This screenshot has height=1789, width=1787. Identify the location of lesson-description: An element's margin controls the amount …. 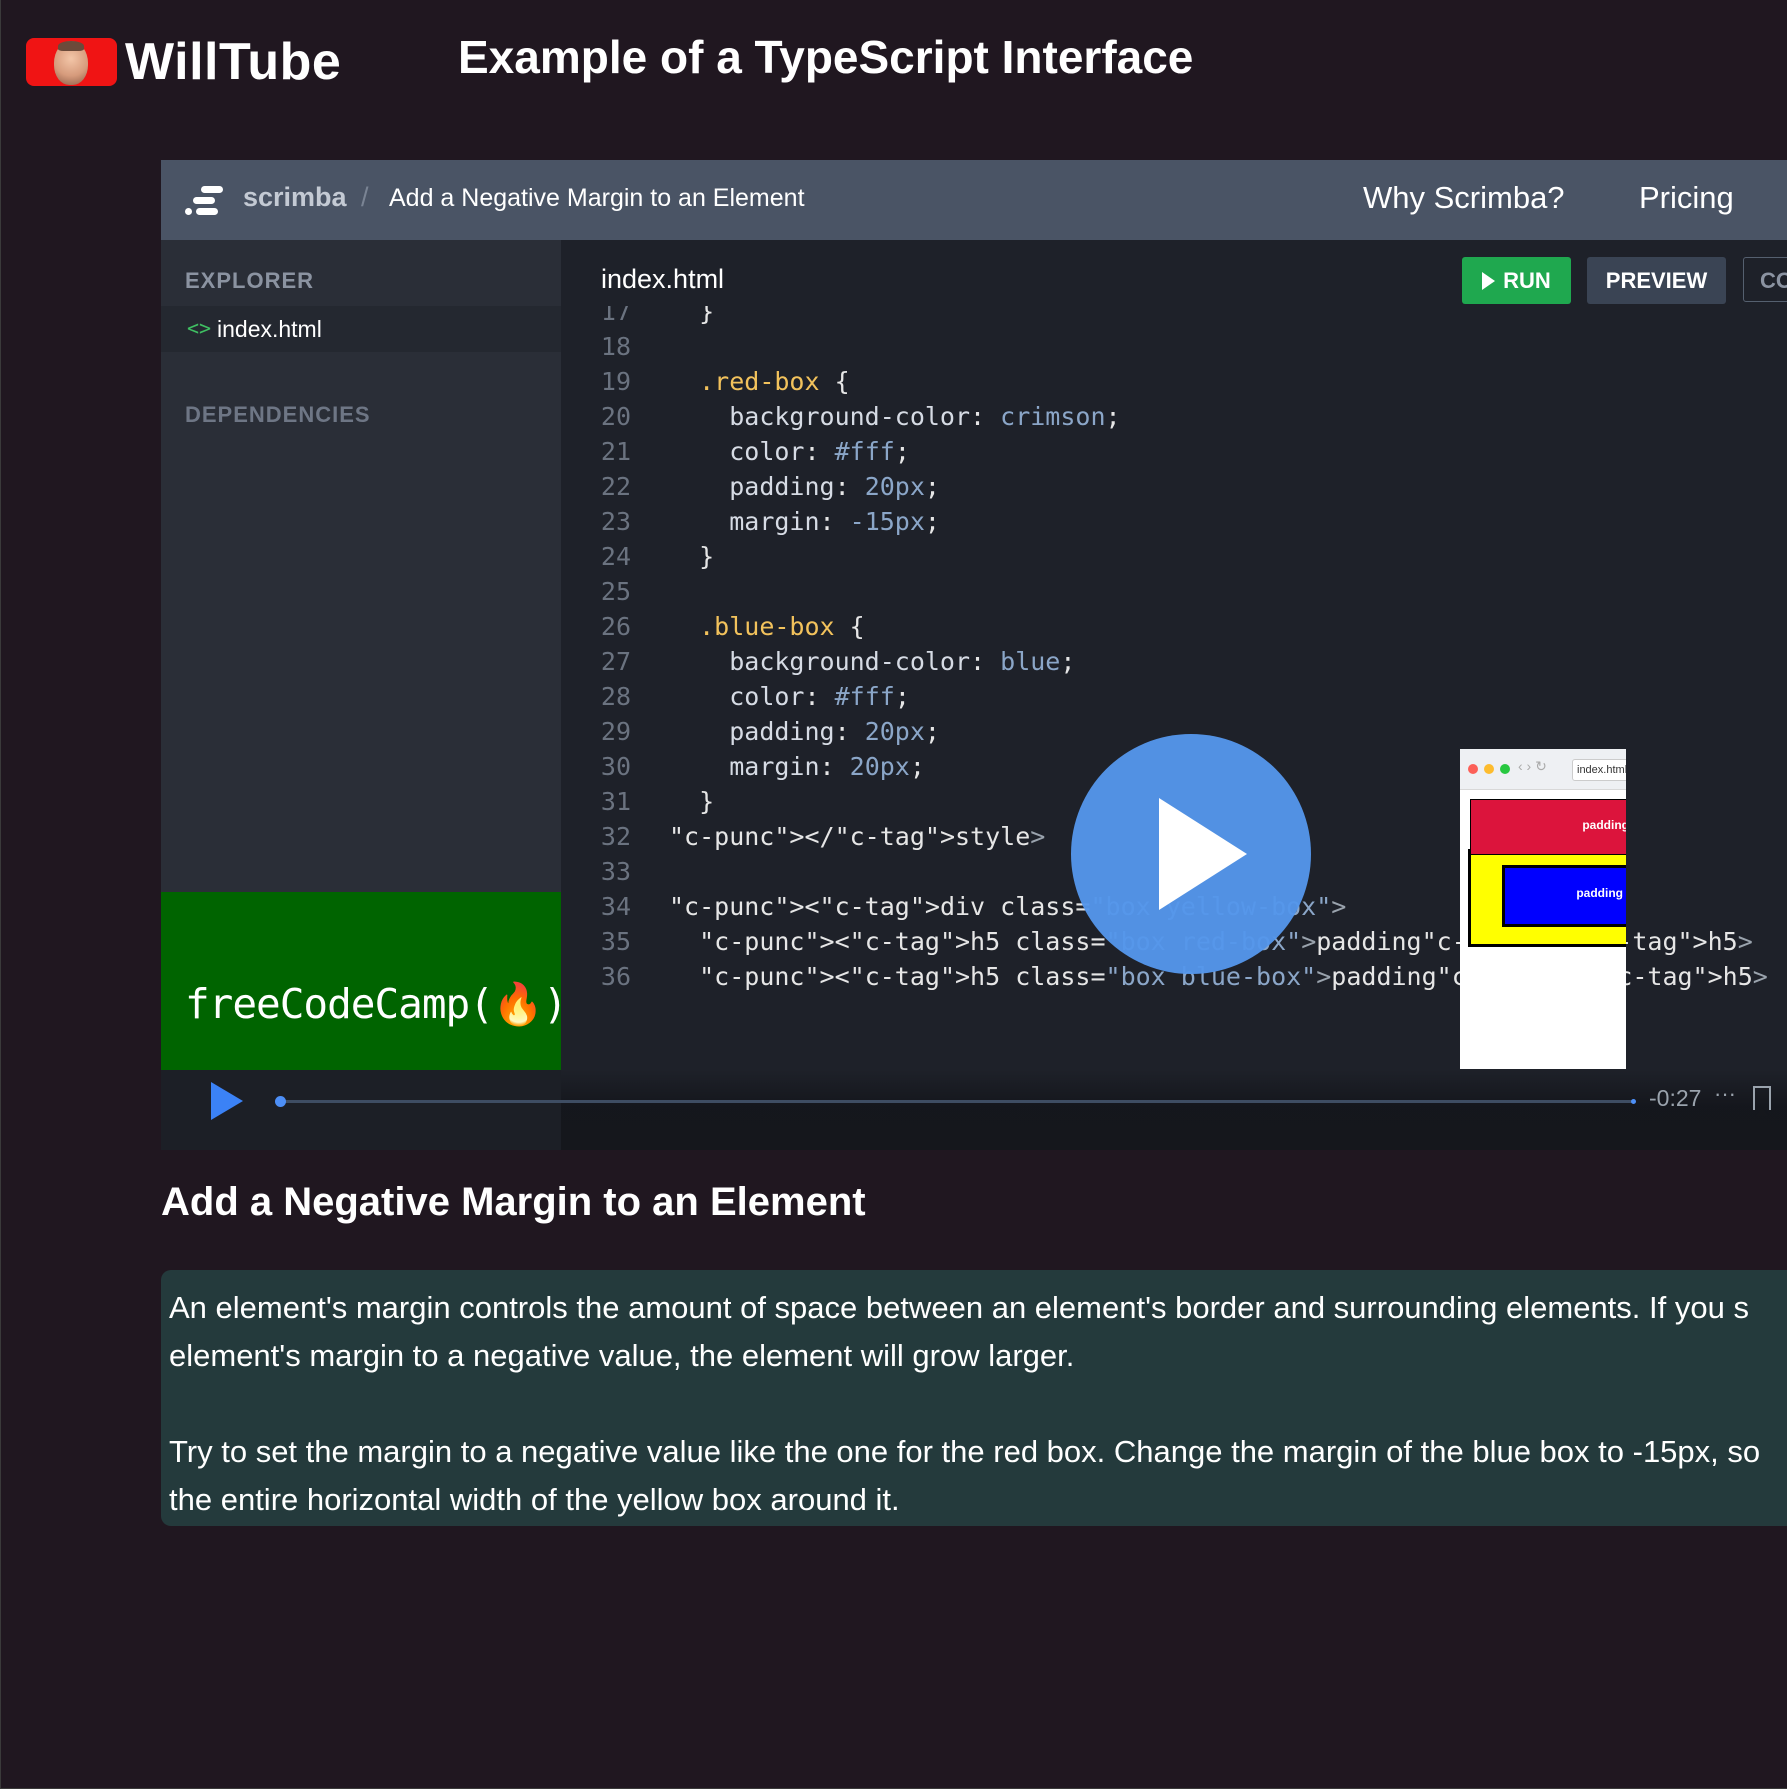
(974, 1398).